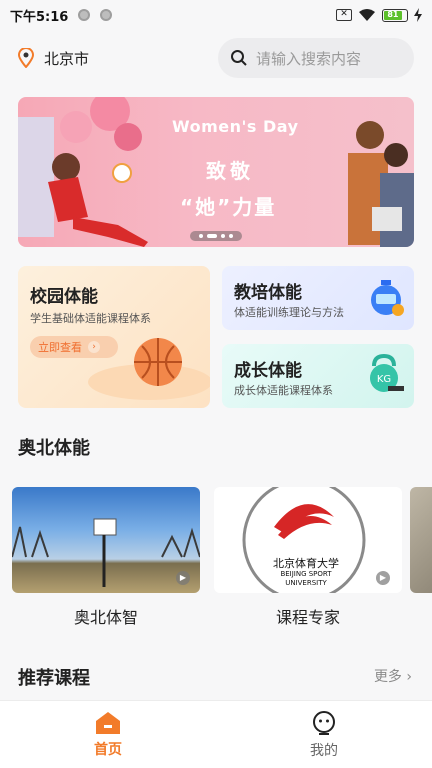 The width and height of the screenshot is (432, 768). Describe the element at coordinates (306, 563) in the screenshot. I see `logo-text-cn: 北京体育大学` at that location.